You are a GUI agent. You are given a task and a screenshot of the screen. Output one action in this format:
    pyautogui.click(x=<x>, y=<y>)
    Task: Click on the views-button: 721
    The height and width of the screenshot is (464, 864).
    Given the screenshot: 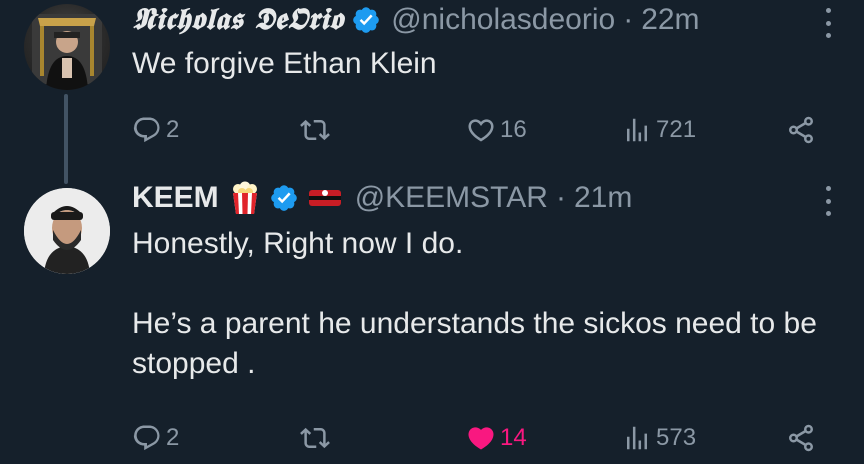 What is the action you would take?
    pyautogui.click(x=659, y=130)
    